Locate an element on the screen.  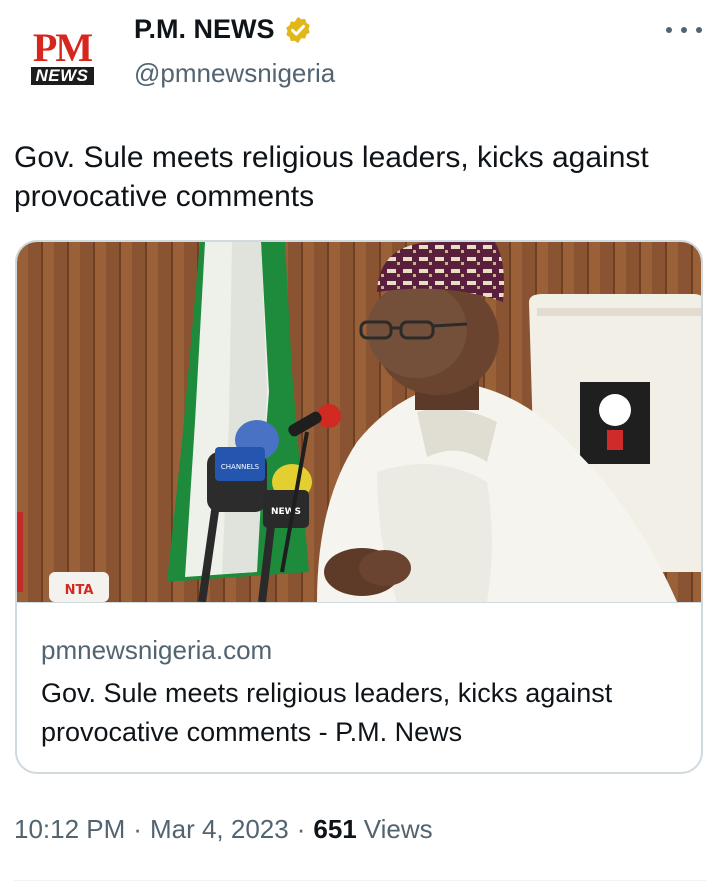
mic-label-news: NEWS is located at coordinates (286, 512).